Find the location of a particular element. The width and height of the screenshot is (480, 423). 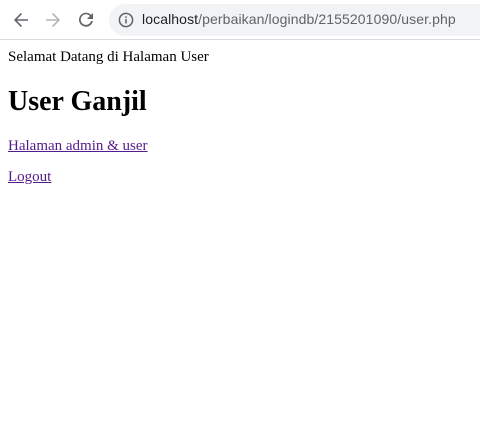

page-title: User Ganjil is located at coordinates (77, 101).